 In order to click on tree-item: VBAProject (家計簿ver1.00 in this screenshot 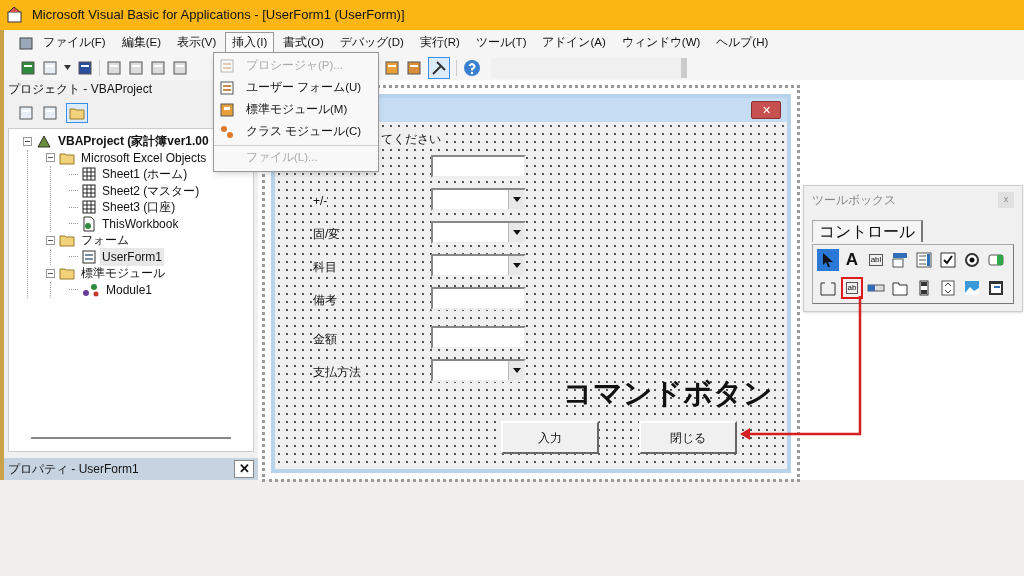, I will do `click(133, 141)`.